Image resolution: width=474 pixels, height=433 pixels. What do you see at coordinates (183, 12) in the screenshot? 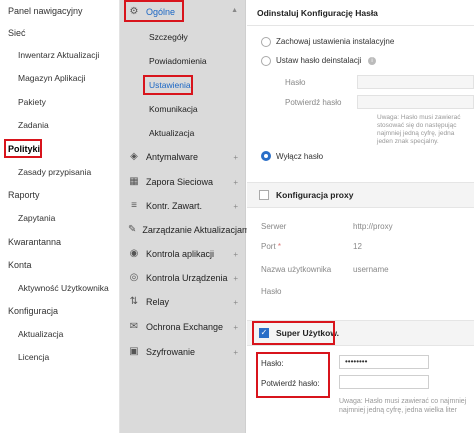
I see `section-general: ⚙ Ogólne ▲` at bounding box center [183, 12].